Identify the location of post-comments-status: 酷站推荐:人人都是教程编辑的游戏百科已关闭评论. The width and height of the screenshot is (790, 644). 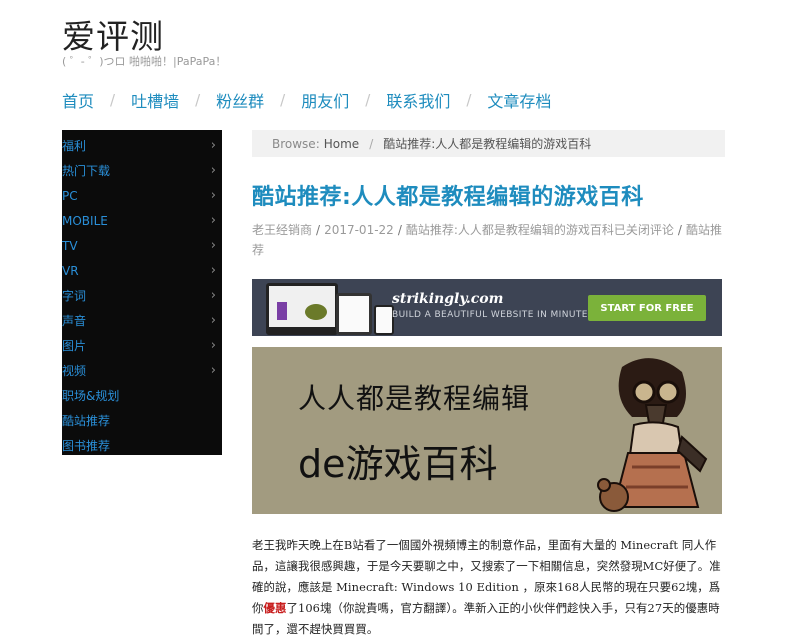
(539, 230).